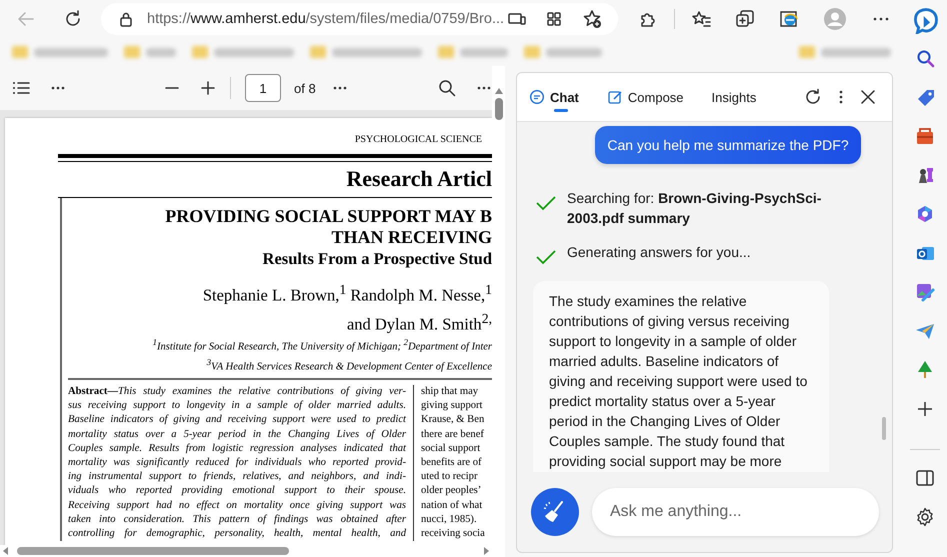  Describe the element at coordinates (305, 88) in the screenshot. I see `page-count: of 8` at that location.